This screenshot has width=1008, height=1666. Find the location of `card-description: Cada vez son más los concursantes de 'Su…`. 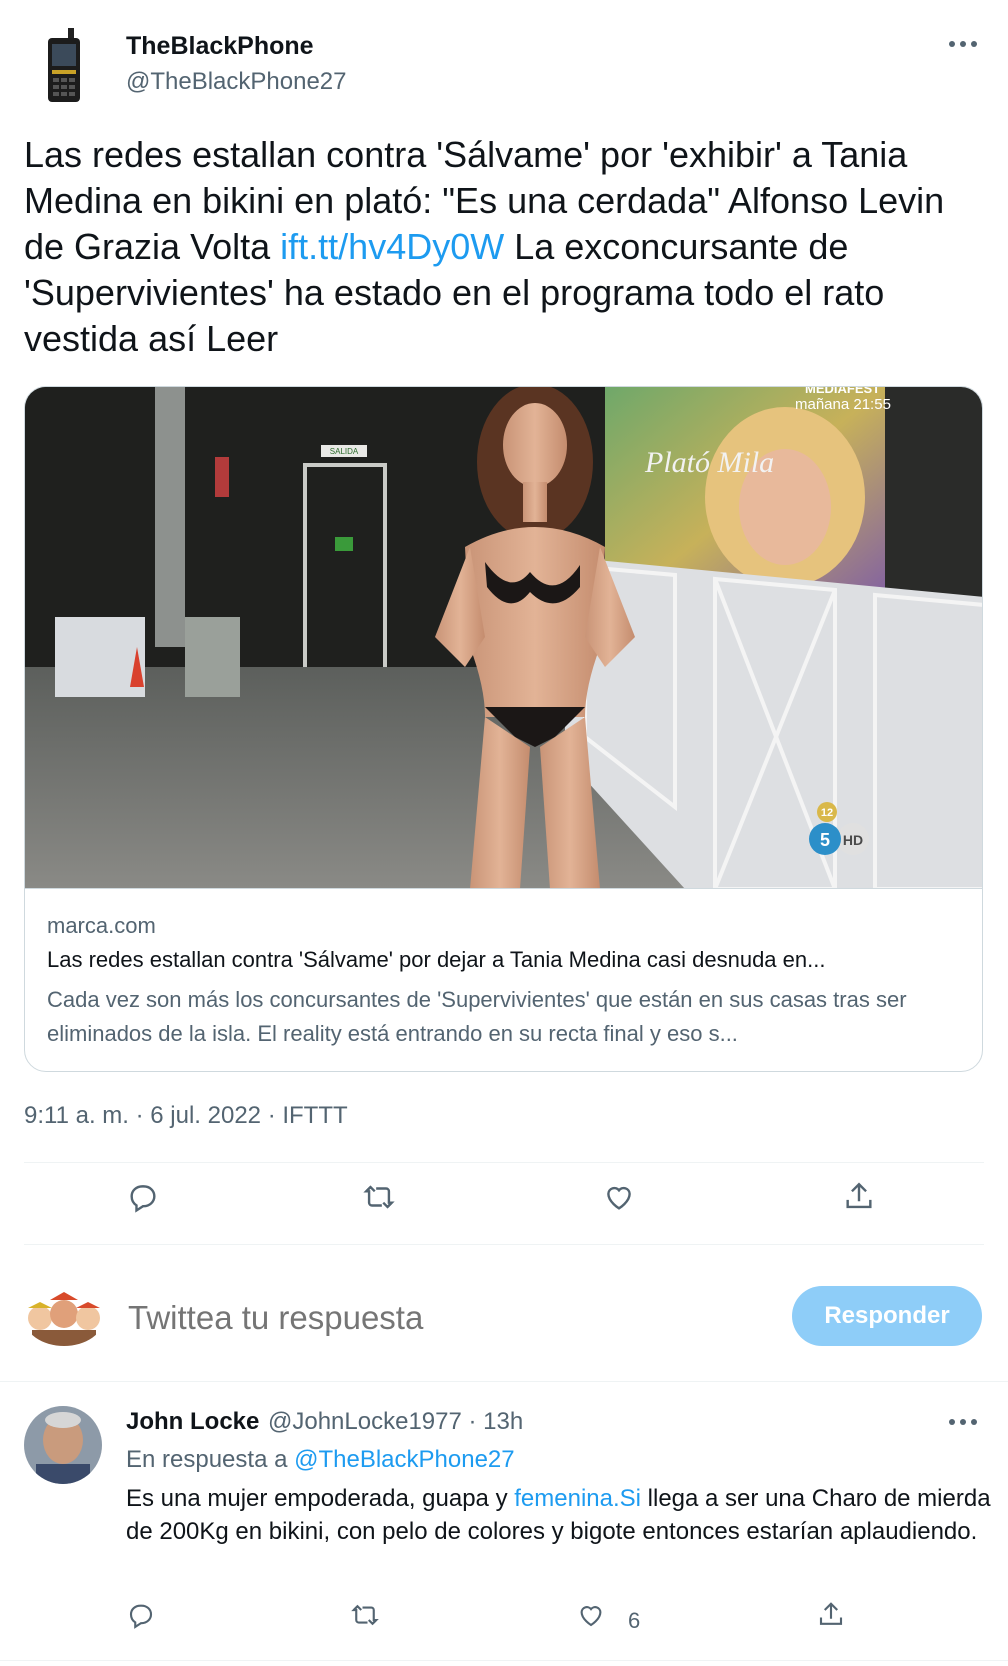

card-description: Cada vez son más los concursantes de 'Su… is located at coordinates (477, 1016).